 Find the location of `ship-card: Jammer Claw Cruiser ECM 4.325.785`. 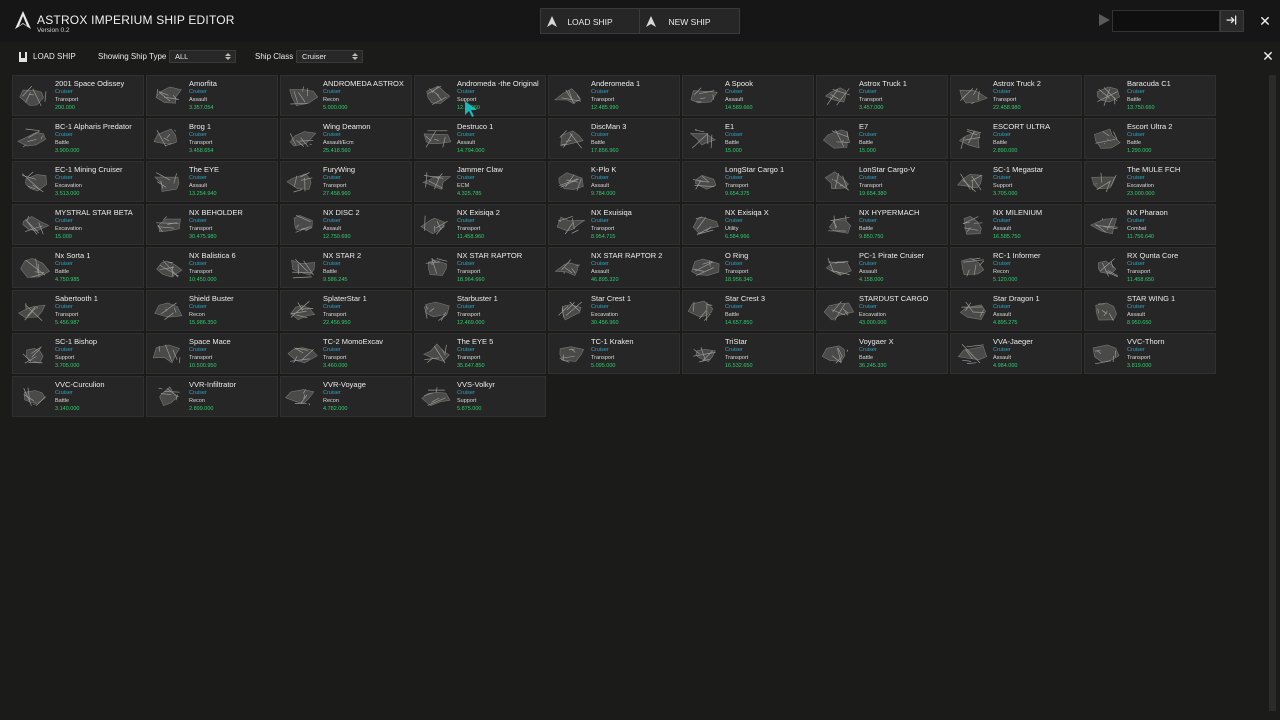

ship-card: Jammer Claw Cruiser ECM 4.325.785 is located at coordinates (480, 181).